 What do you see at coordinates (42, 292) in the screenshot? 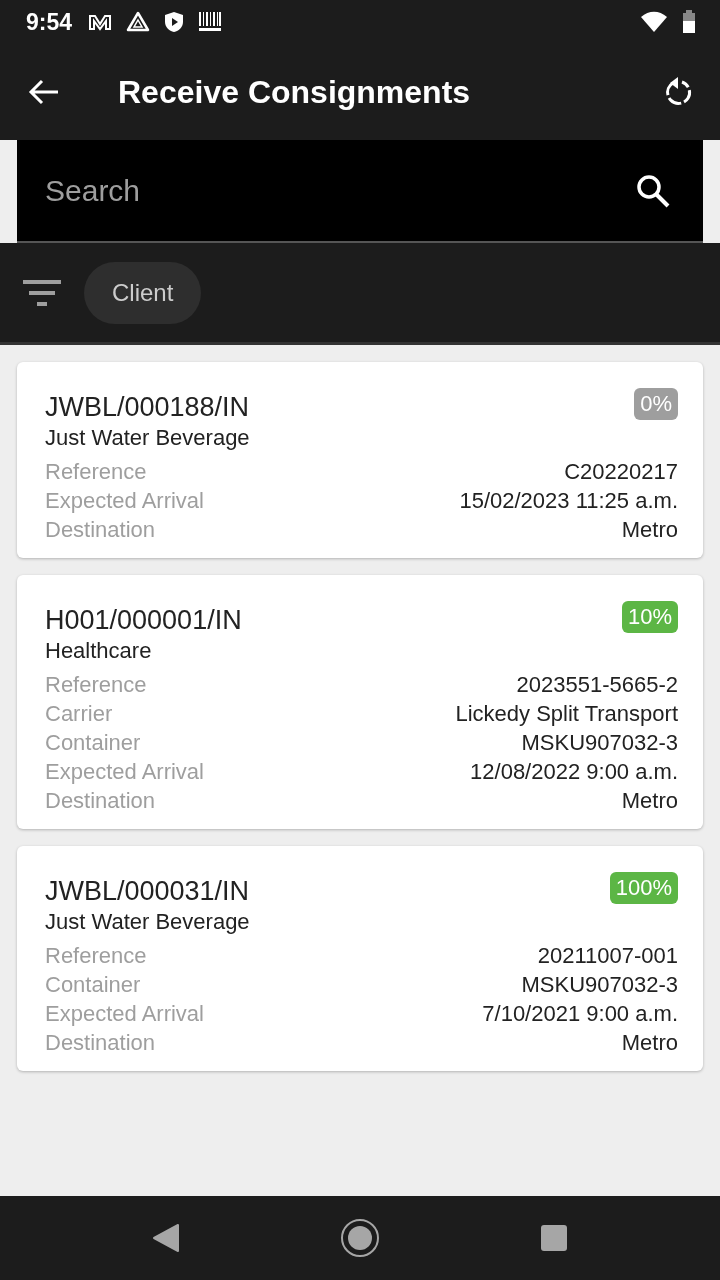
I see `filter-icon` at bounding box center [42, 292].